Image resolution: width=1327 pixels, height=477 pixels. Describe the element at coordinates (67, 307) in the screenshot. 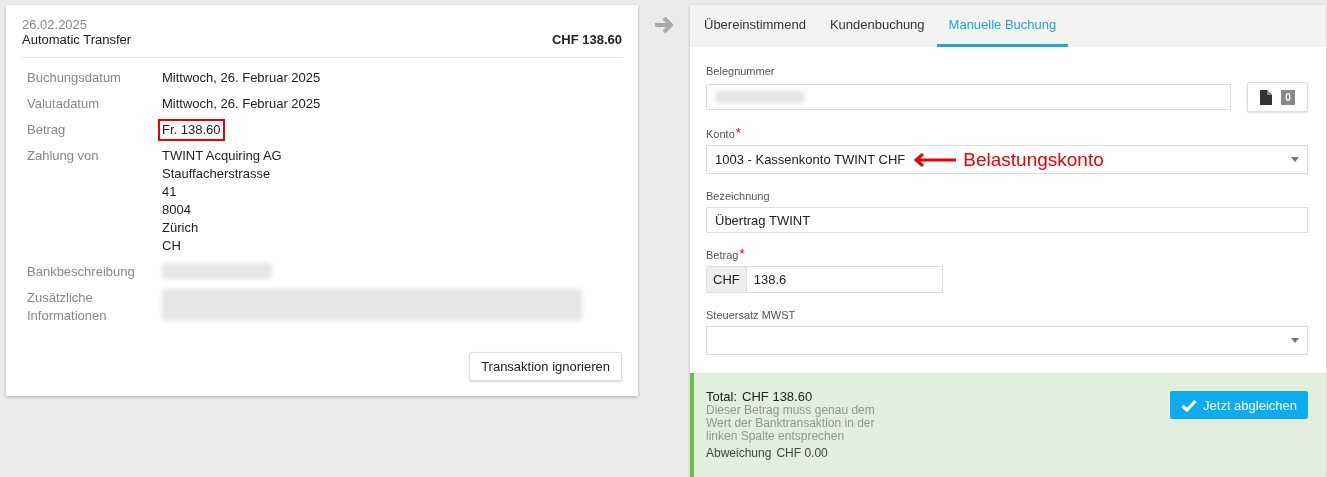

I see `detail-label: Zusätzliche Informationen` at that location.